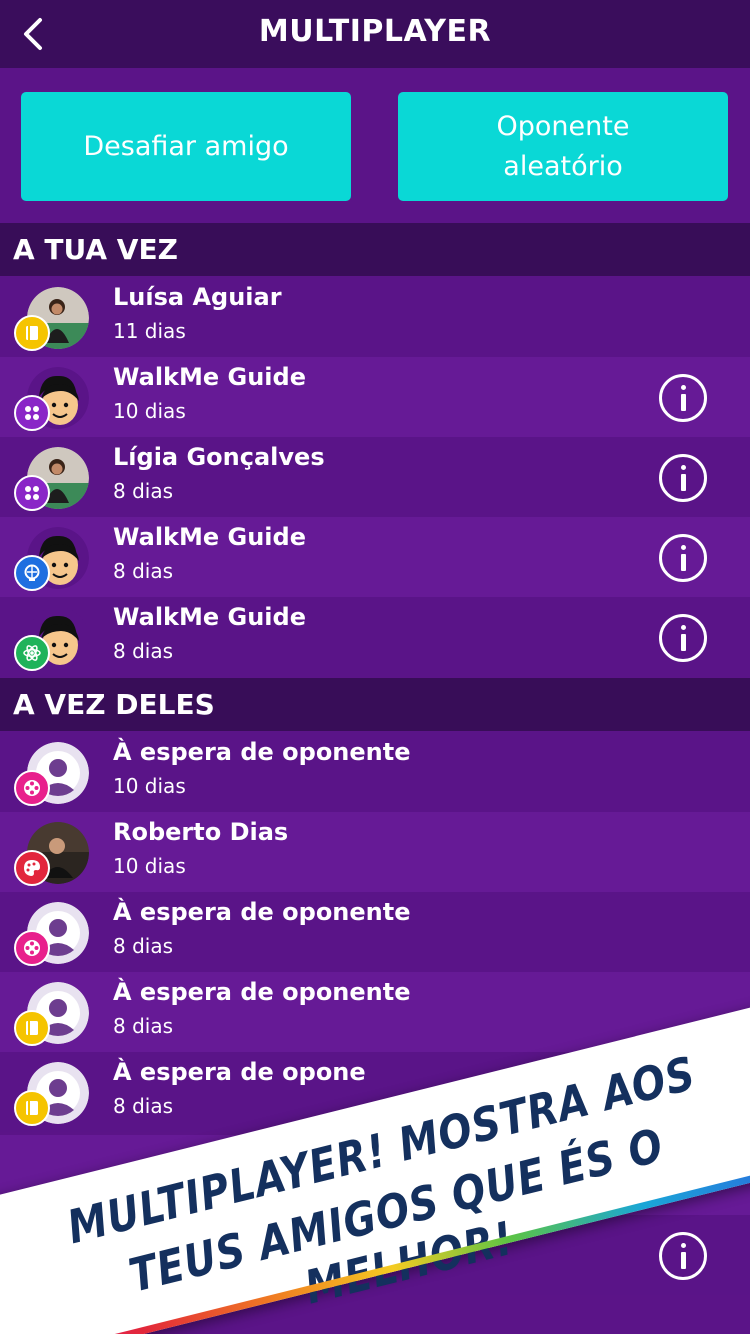 Image resolution: width=750 pixels, height=1334 pixels. Describe the element at coordinates (375, 704) in the screenshot. I see `section-their-turn: A VEZ DELES` at that location.